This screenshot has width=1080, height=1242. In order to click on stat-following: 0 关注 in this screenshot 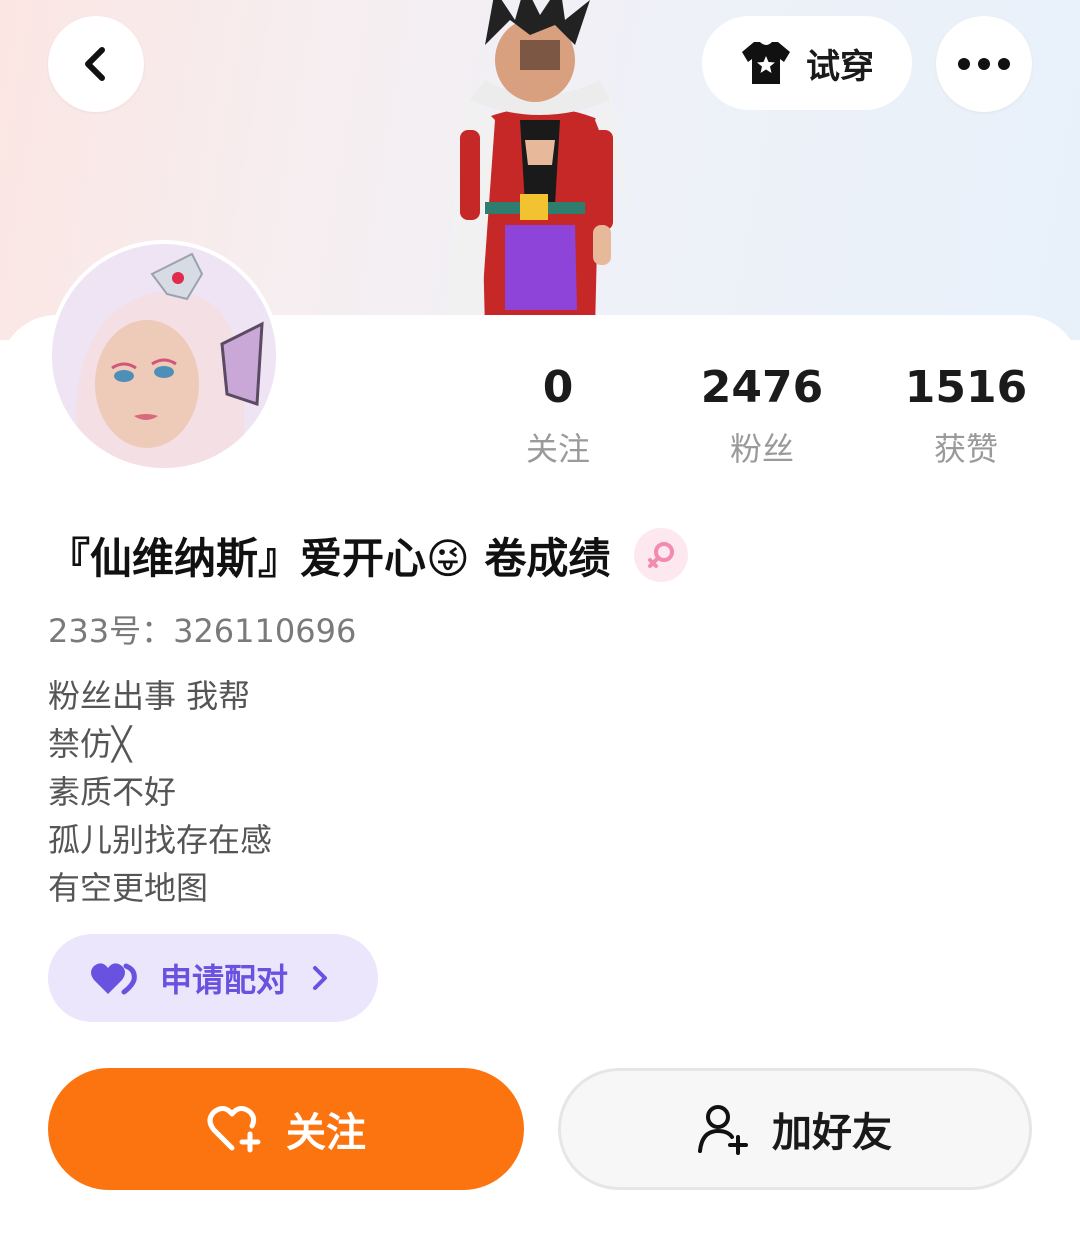, I will do `click(558, 415)`.